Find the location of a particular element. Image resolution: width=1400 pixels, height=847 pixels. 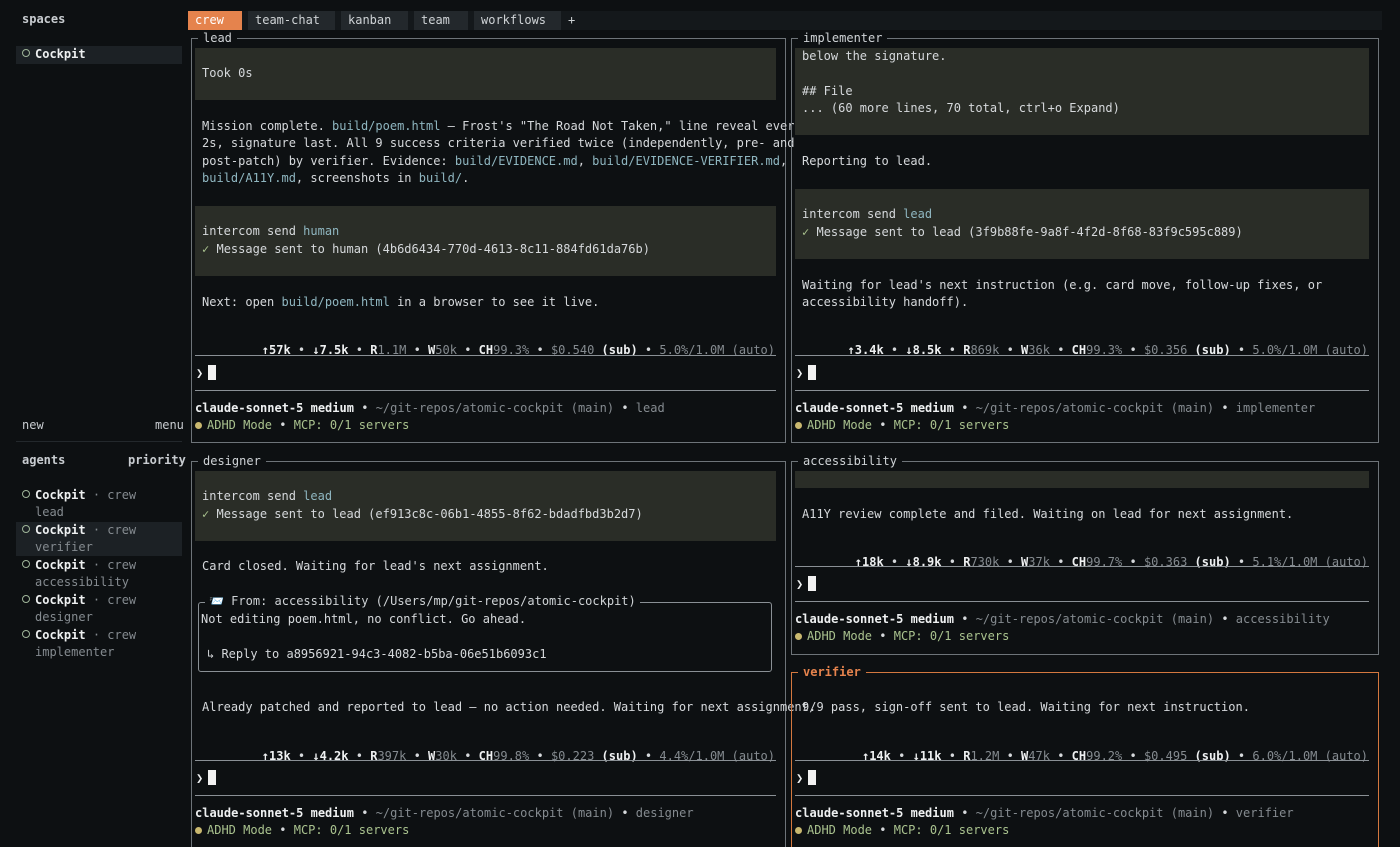

file-link: build/ is located at coordinates (440, 178).